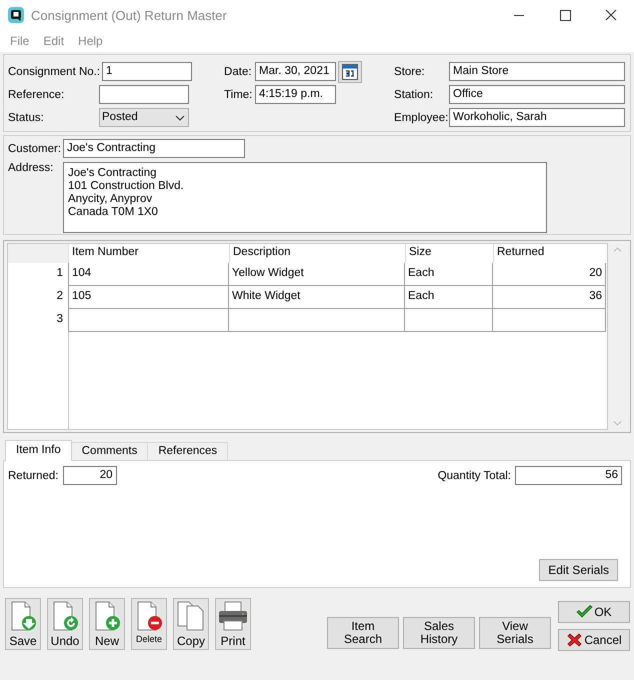  I want to click on customer-field: Joe's Contracting, so click(154, 148).